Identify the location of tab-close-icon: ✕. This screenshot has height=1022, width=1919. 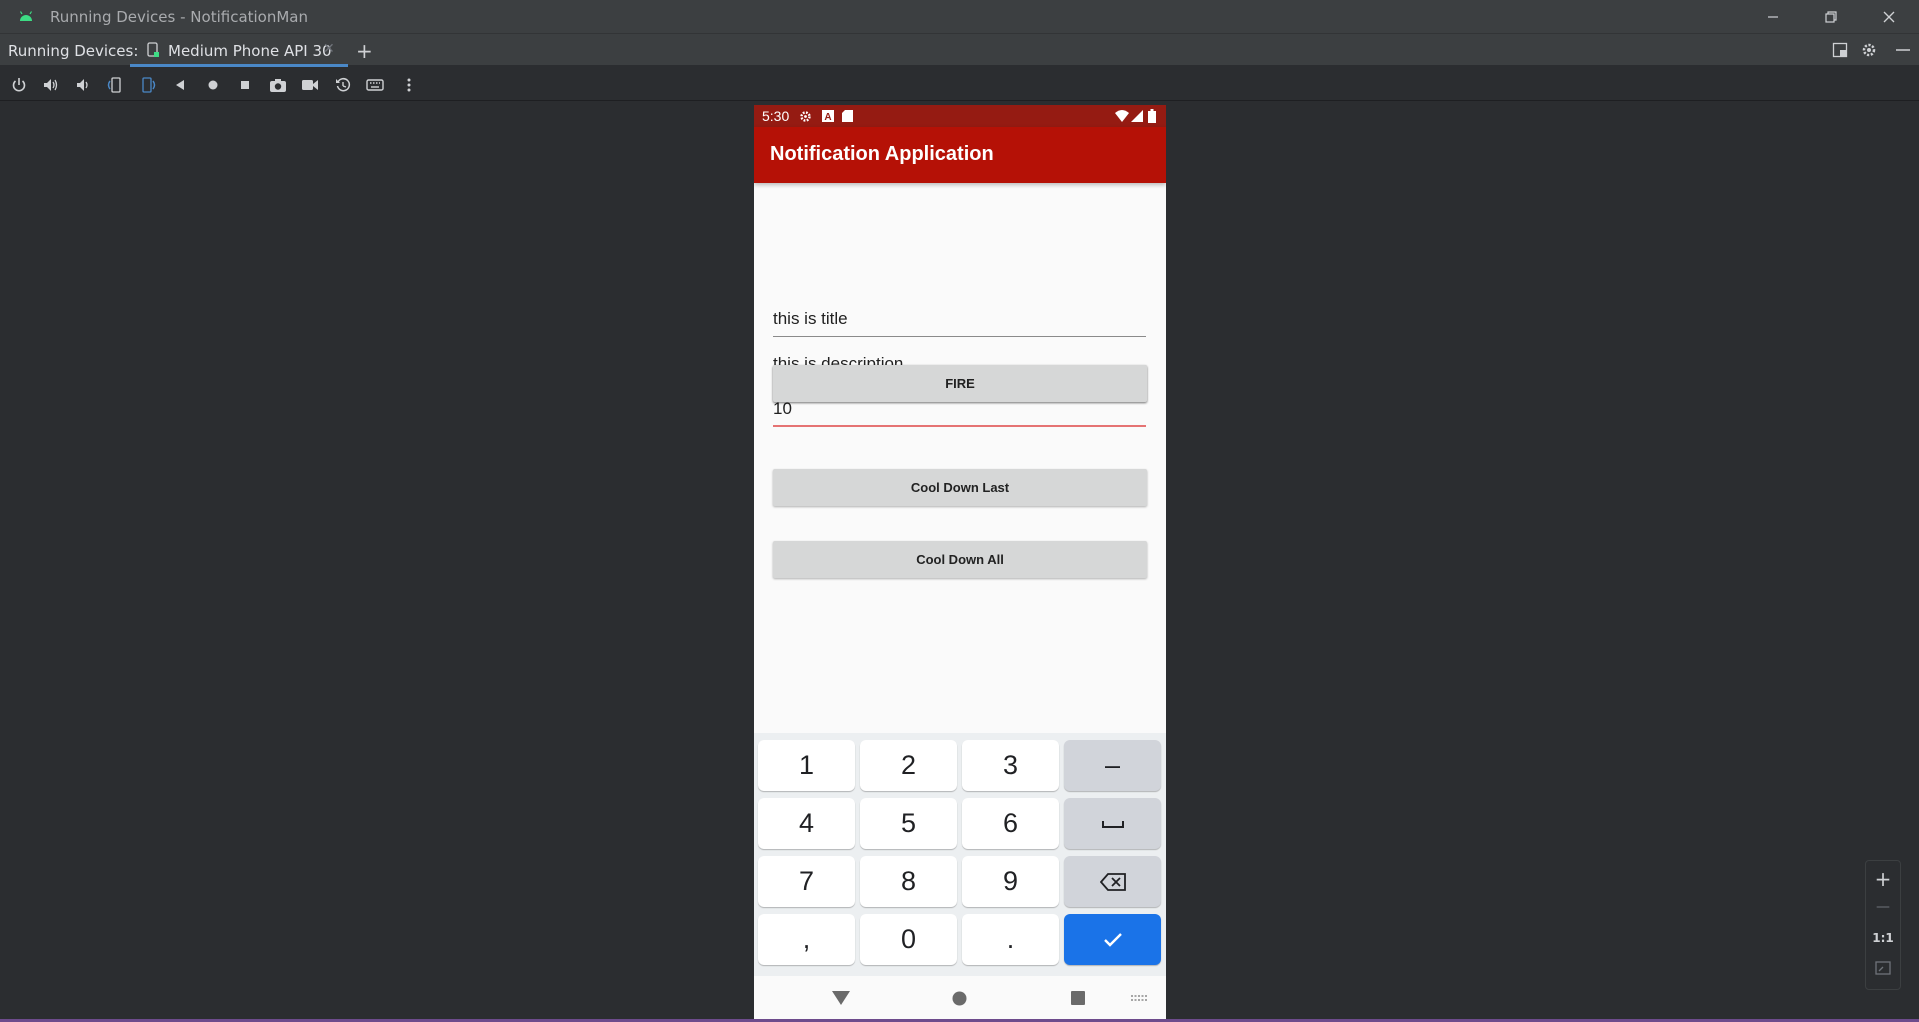
(329, 49).